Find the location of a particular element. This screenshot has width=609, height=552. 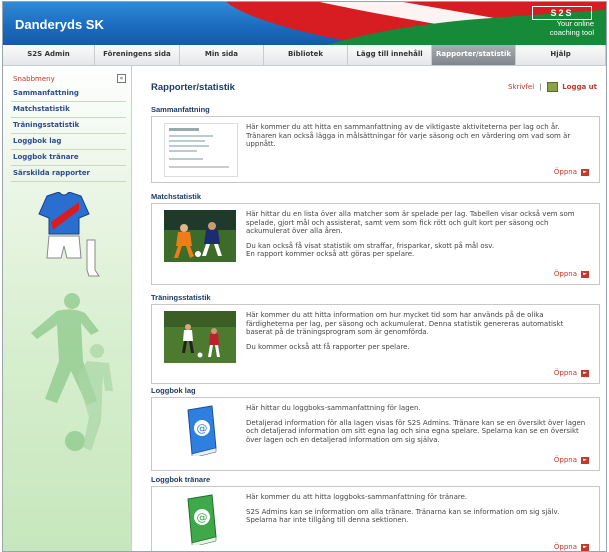

sidebar-title: Snabbmeny is located at coordinates (34, 79).